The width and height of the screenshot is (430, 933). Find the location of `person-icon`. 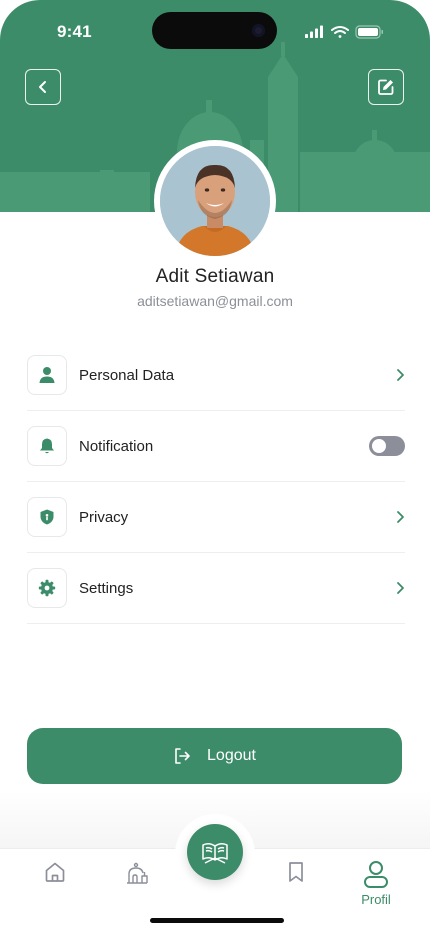

person-icon is located at coordinates (47, 375).